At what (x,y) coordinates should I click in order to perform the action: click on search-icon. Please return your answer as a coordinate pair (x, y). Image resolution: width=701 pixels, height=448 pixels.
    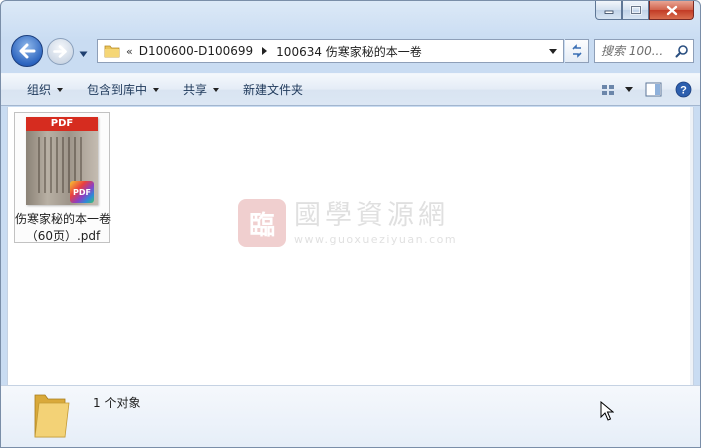
    Looking at the image, I should click on (682, 51).